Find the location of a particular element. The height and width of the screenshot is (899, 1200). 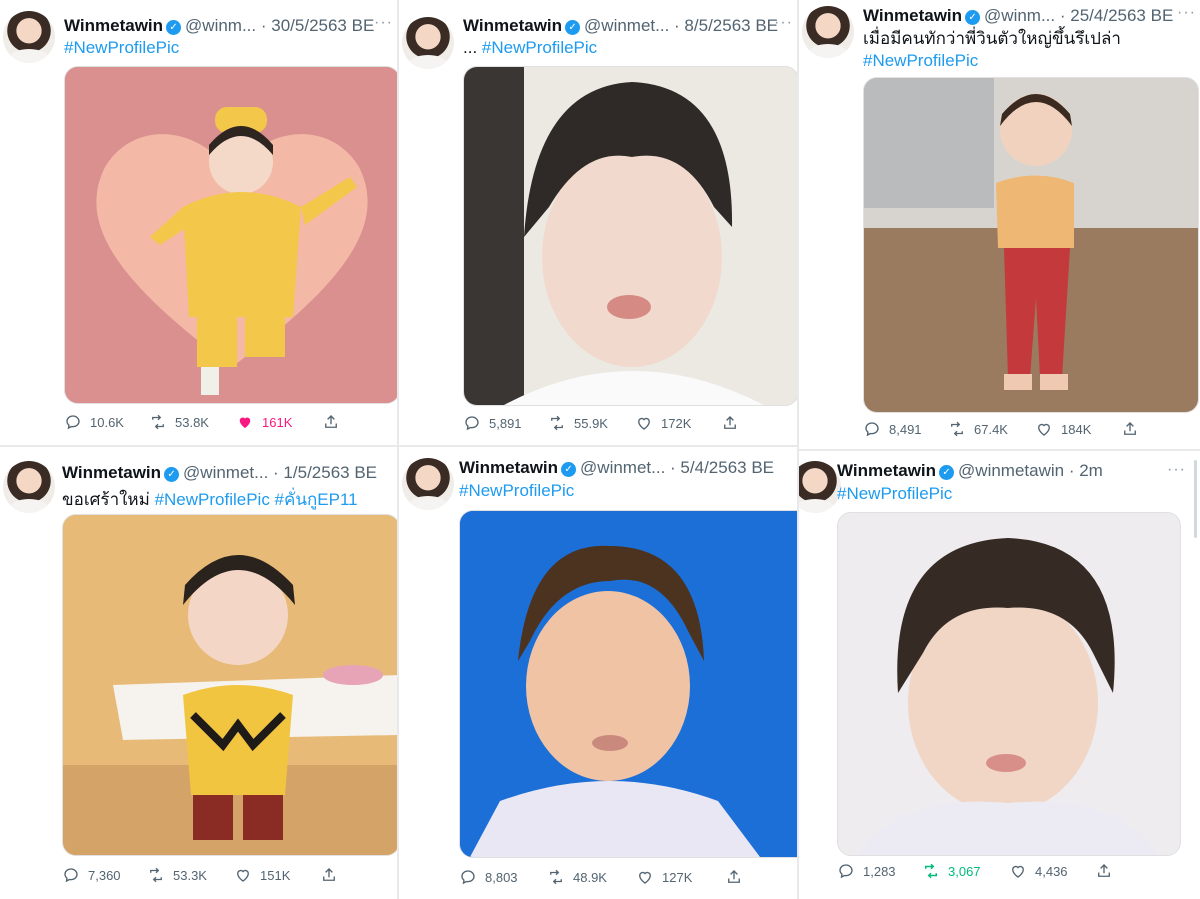

action-bar: 7,360 53.3K 151K is located at coordinates (207, 875).